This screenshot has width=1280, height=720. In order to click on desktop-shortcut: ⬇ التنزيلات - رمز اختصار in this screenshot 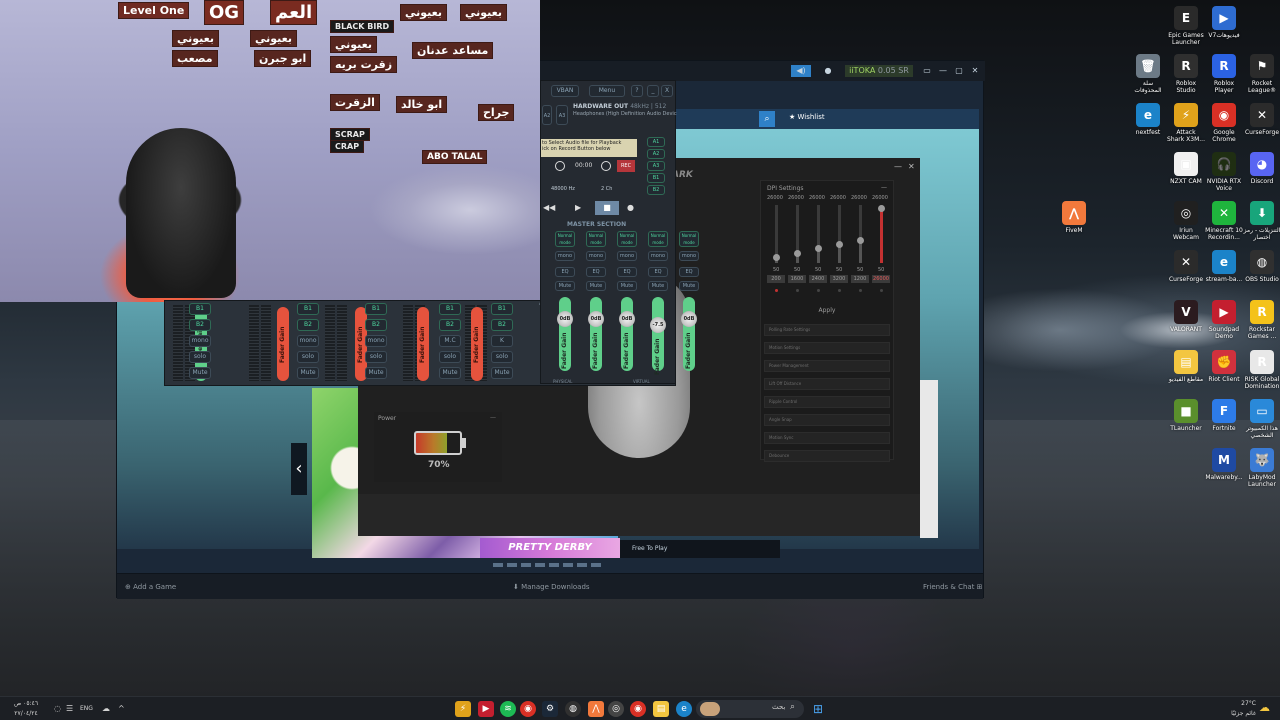, I will do `click(1261, 221)`.